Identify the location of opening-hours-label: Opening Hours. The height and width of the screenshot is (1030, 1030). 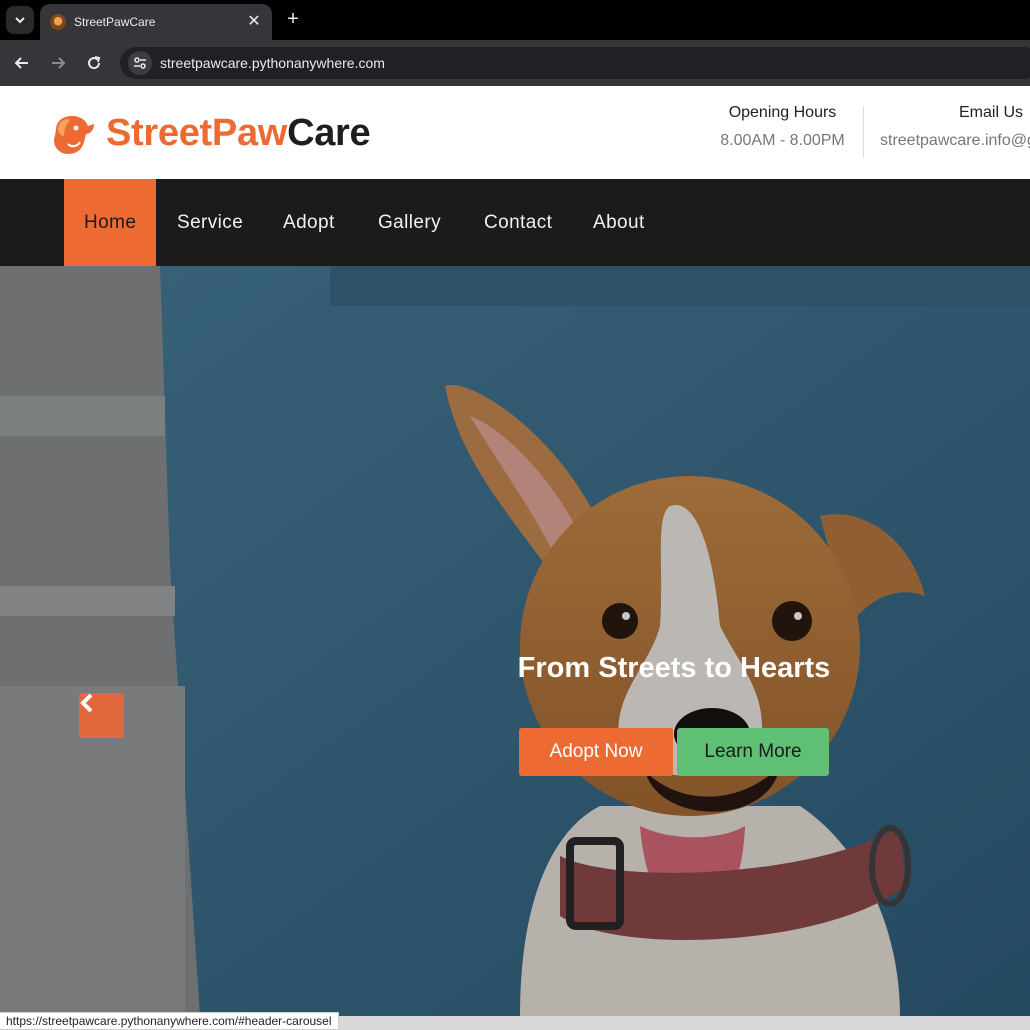
(782, 112).